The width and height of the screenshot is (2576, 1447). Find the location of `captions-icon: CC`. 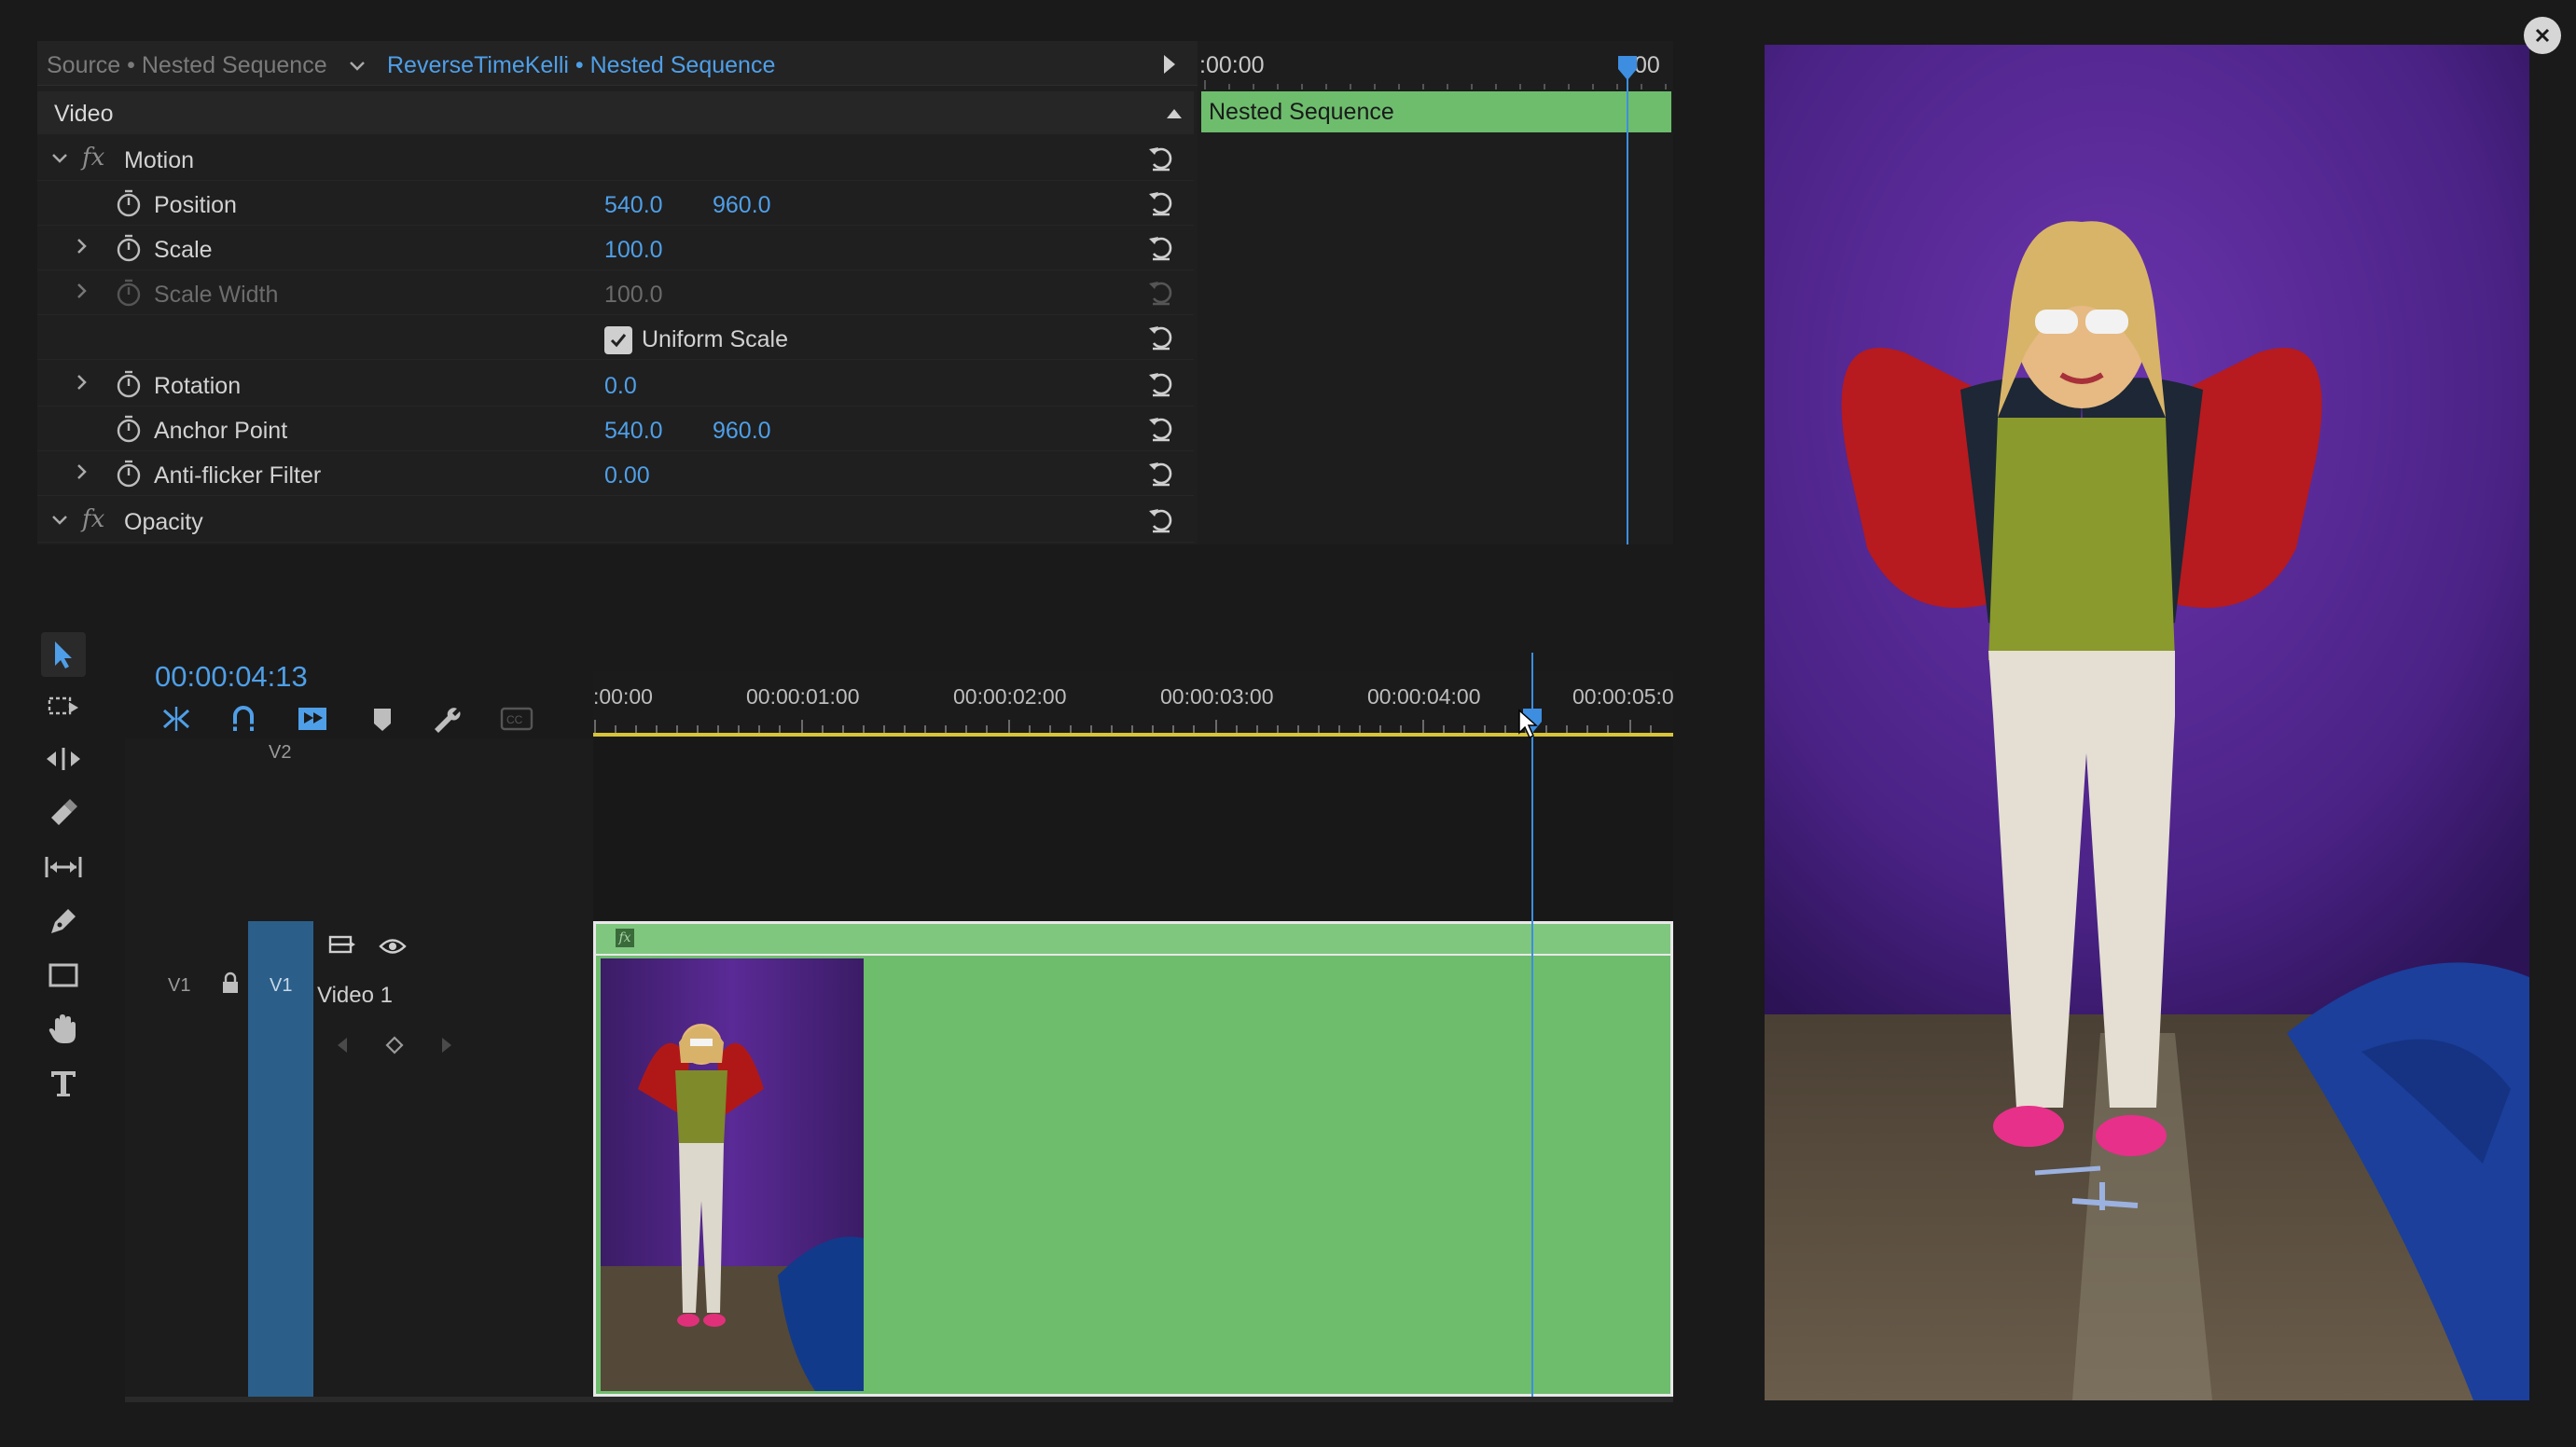

captions-icon: CC is located at coordinates (516, 719).